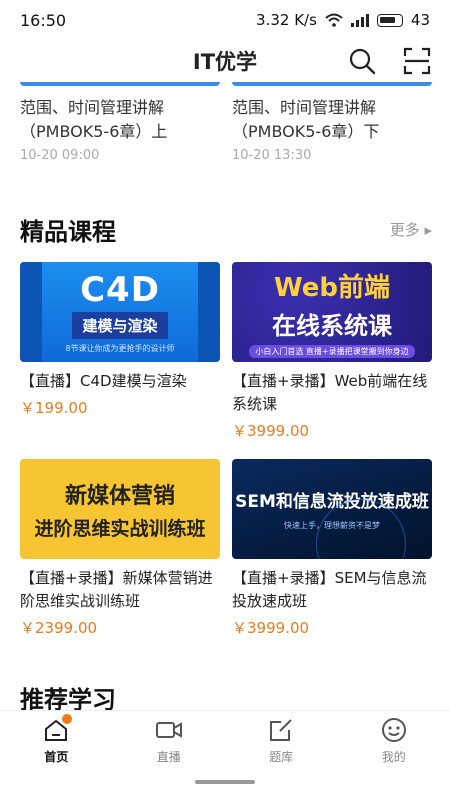  What do you see at coordinates (330, 392) in the screenshot?
I see `course-title: 【直播+录播】Web前端在线系统课` at bounding box center [330, 392].